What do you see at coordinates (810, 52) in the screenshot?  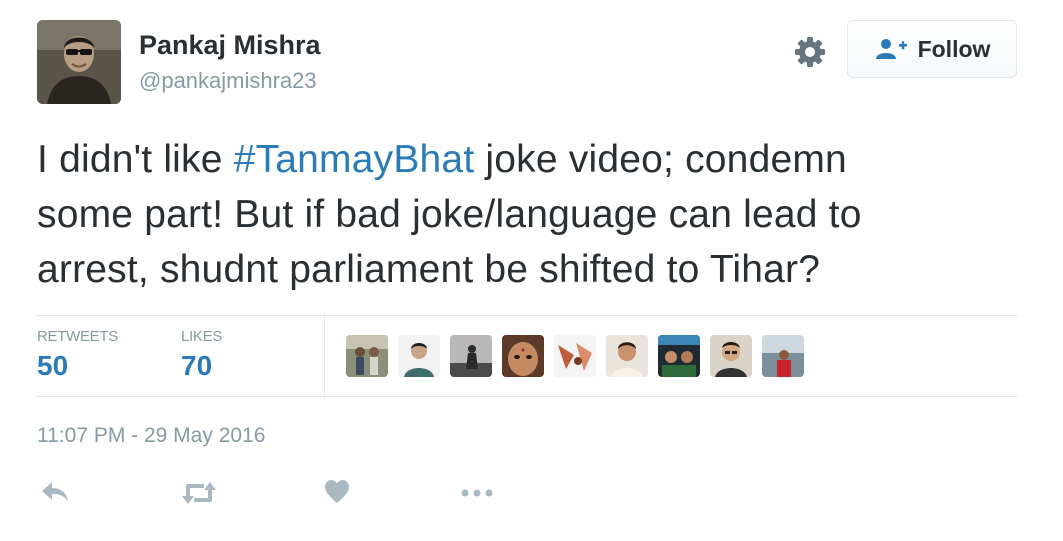 I see `gear-icon` at bounding box center [810, 52].